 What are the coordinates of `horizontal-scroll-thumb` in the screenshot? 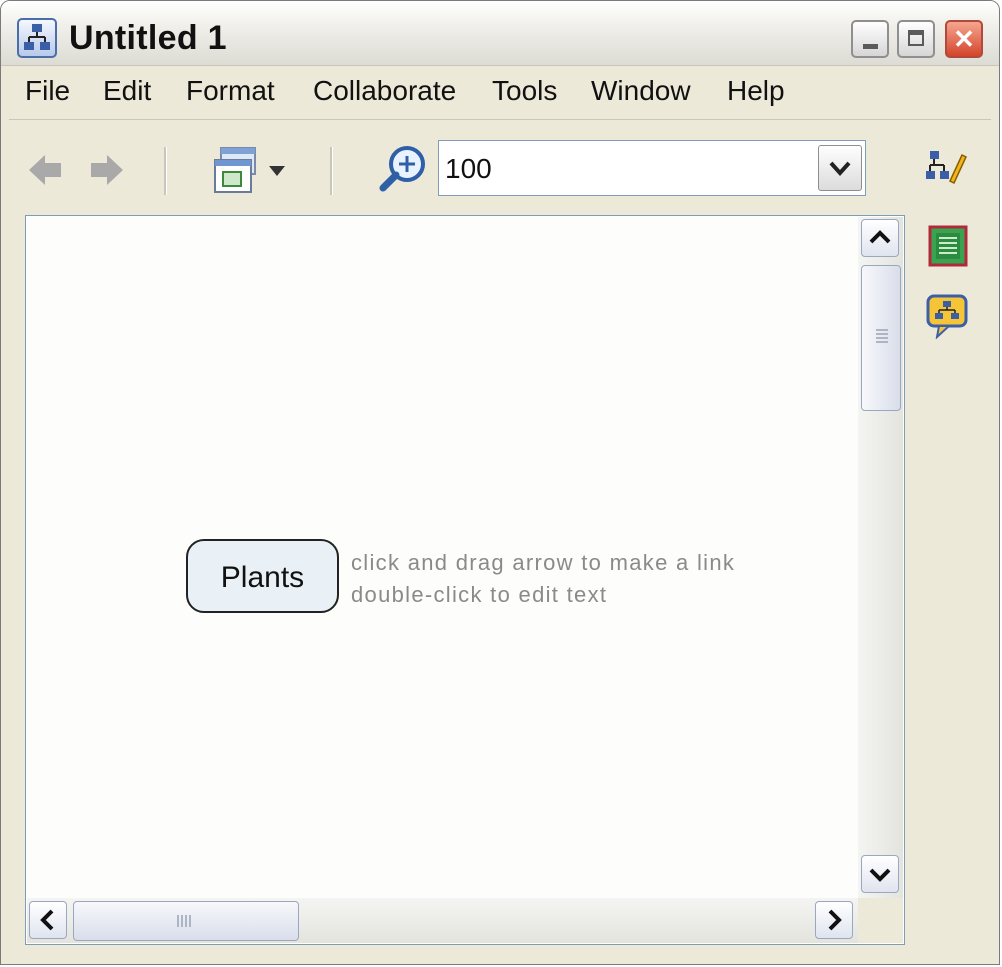 It's located at (186, 921).